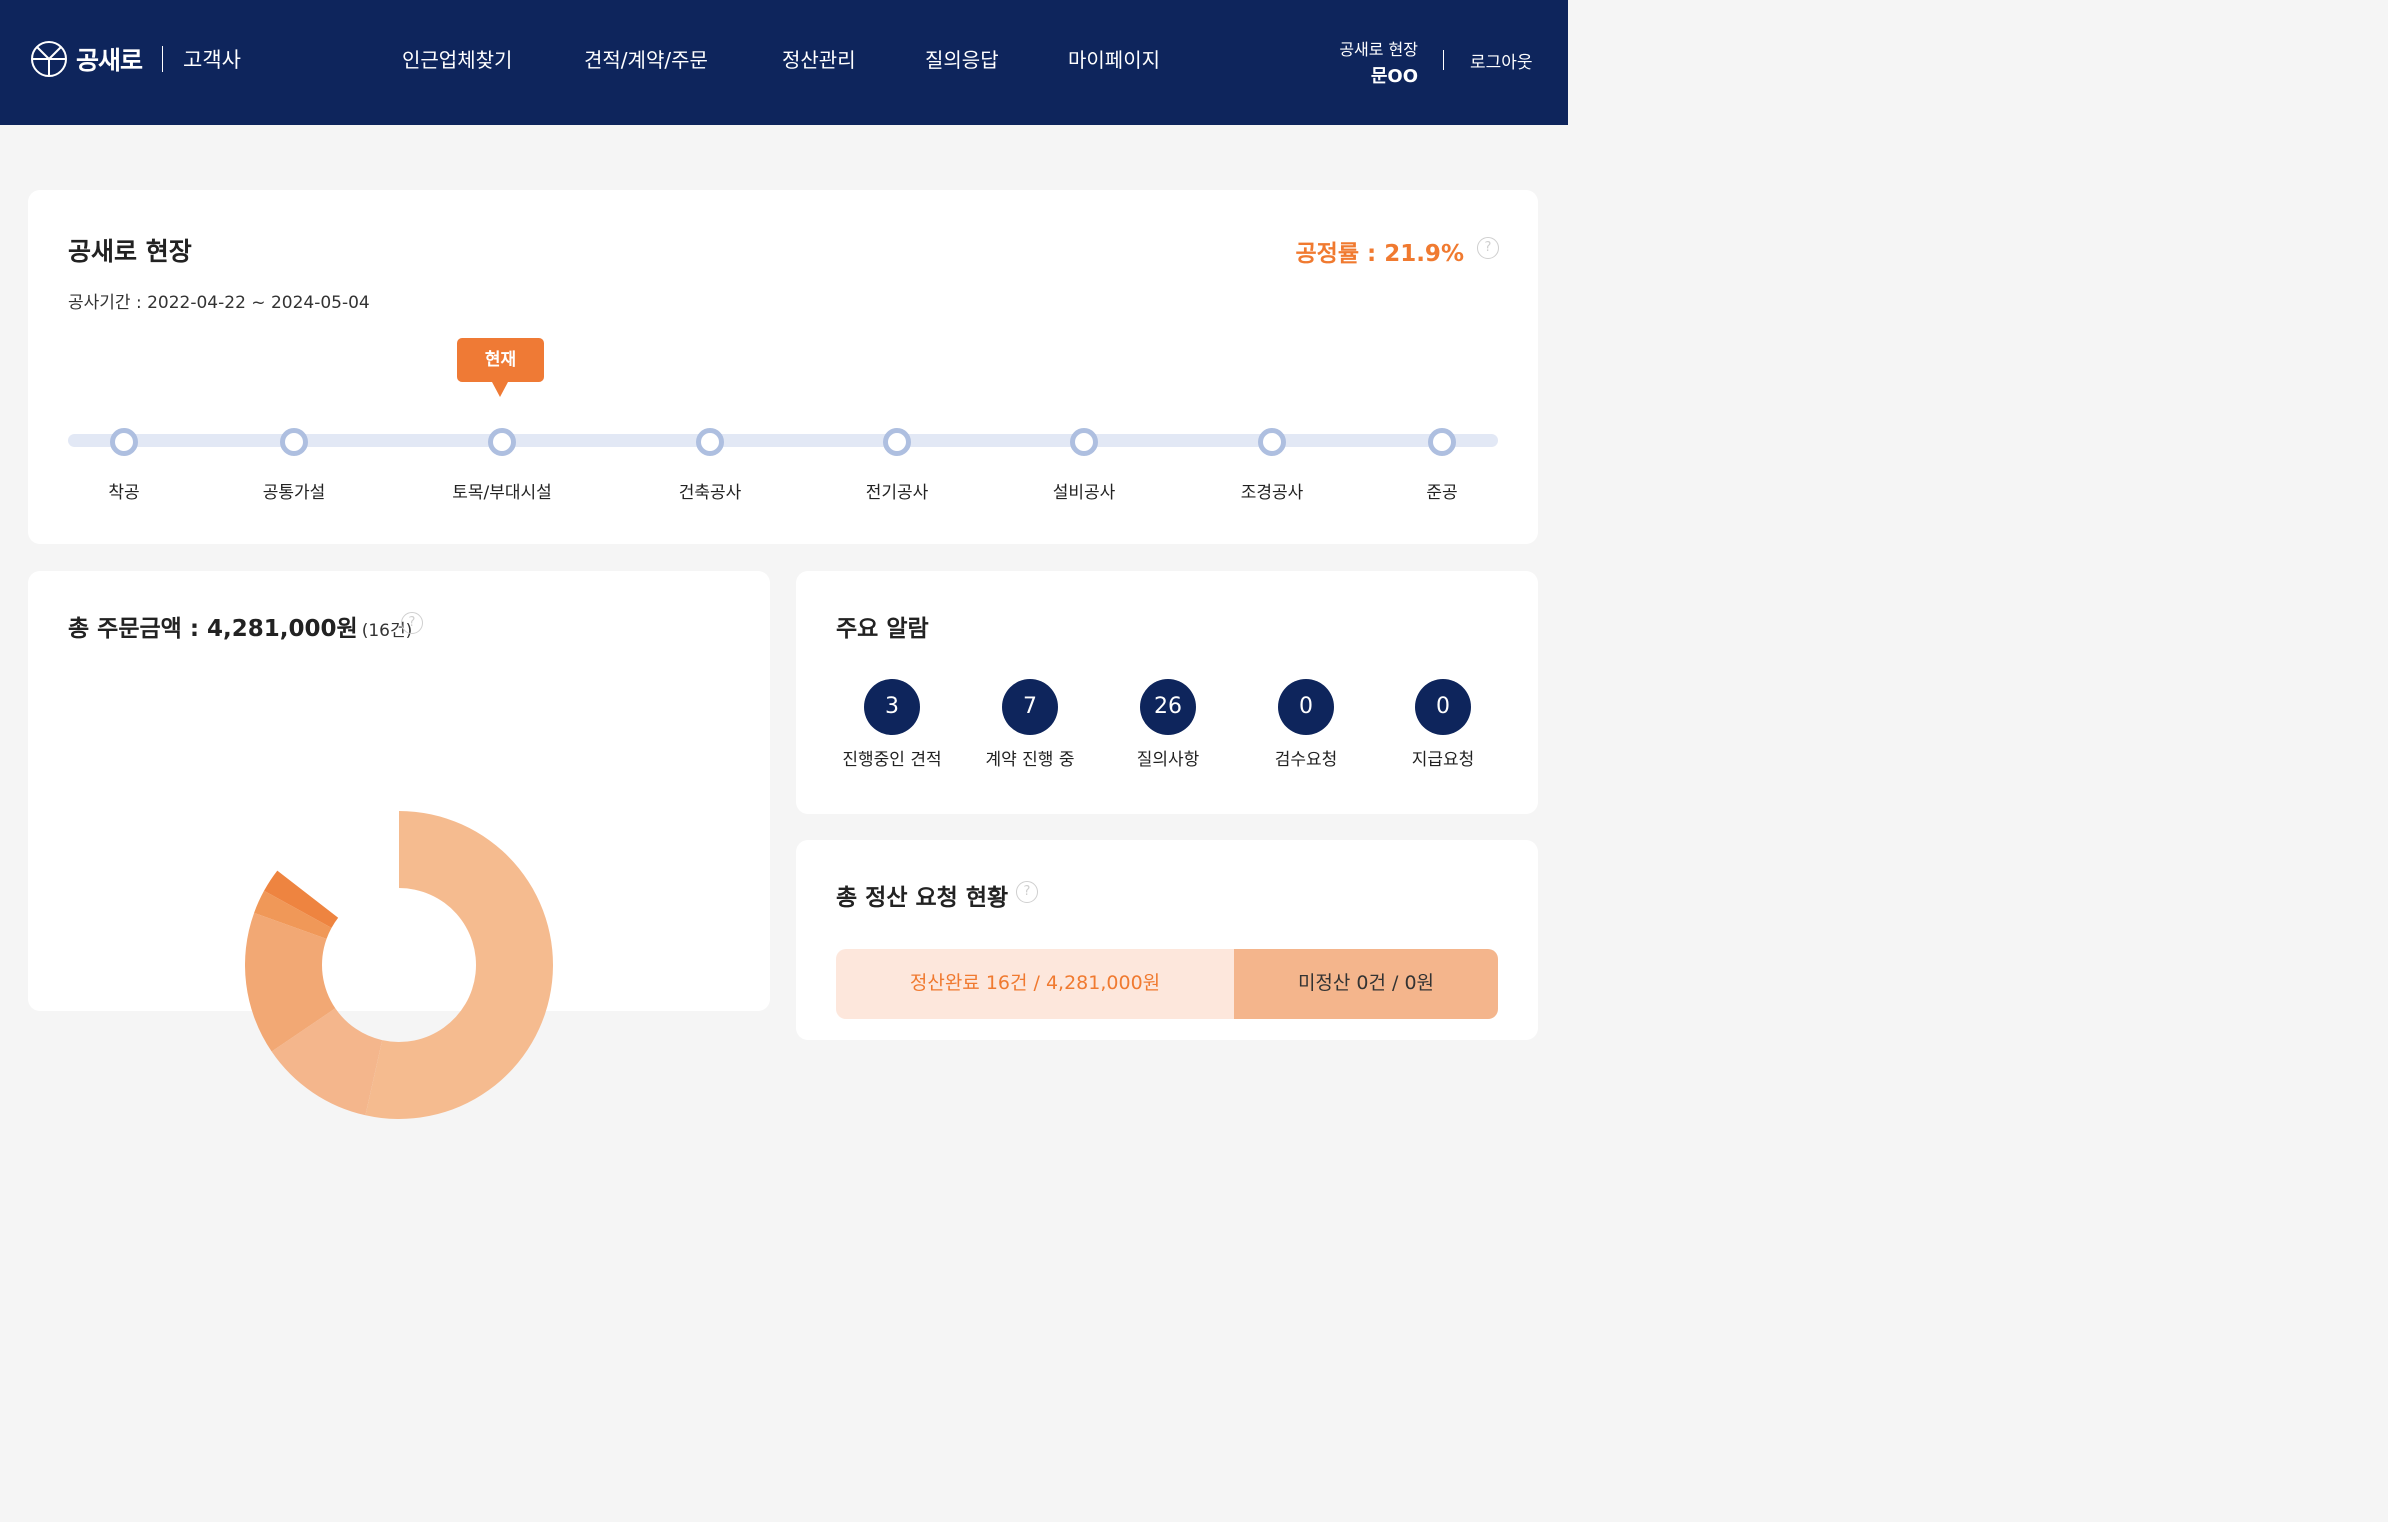  What do you see at coordinates (1378, 62) in the screenshot?
I see `user-info: 공새로 현장 문OO` at bounding box center [1378, 62].